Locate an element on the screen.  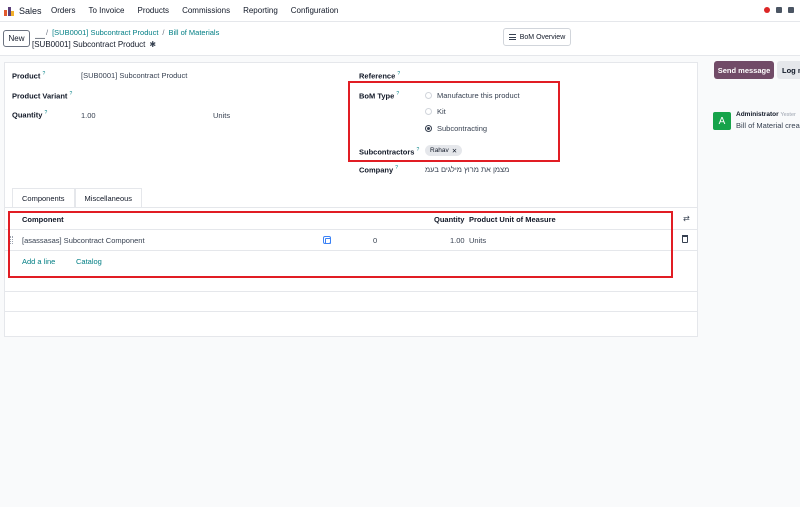
breadcrumb-product: [SUB0001] Subcontract Product is located at coordinates (105, 32).